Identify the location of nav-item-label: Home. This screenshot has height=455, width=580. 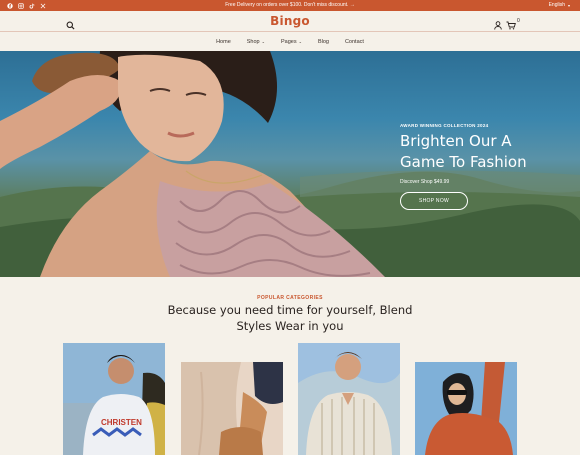
(223, 41).